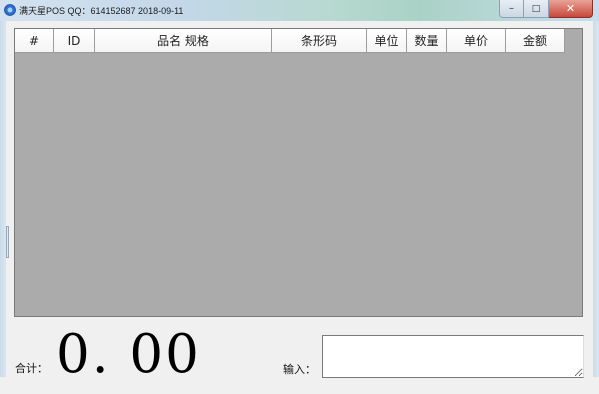 The width and height of the screenshot is (599, 394). I want to click on window-frame-left, so click(3, 207).